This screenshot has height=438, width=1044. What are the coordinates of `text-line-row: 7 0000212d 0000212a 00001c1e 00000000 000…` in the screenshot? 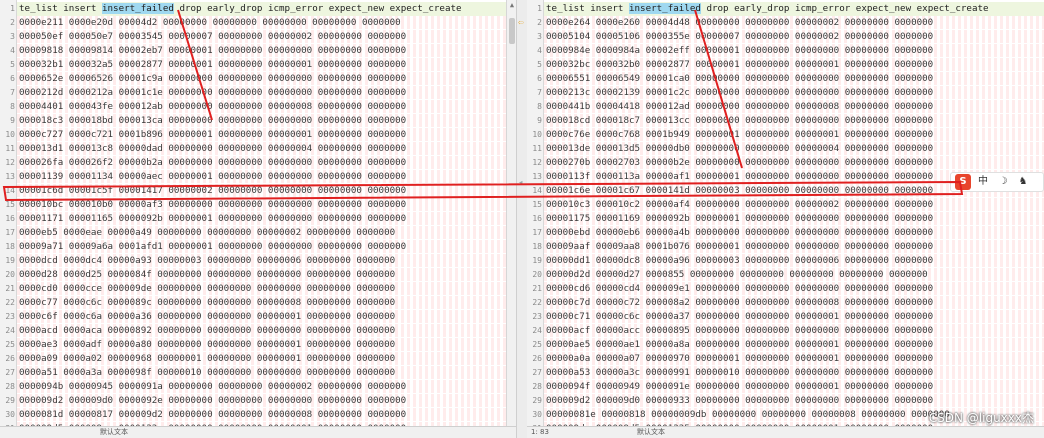 It's located at (258, 93).